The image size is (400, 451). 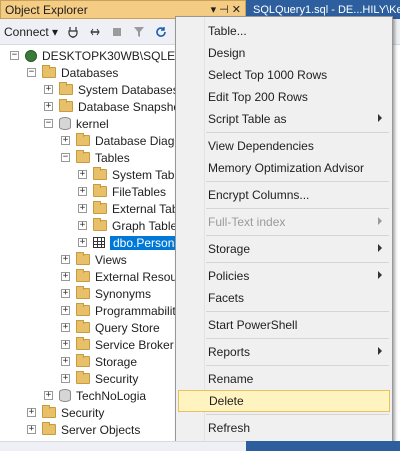 I want to click on tree-node: − Tables, so click(x=95, y=157).